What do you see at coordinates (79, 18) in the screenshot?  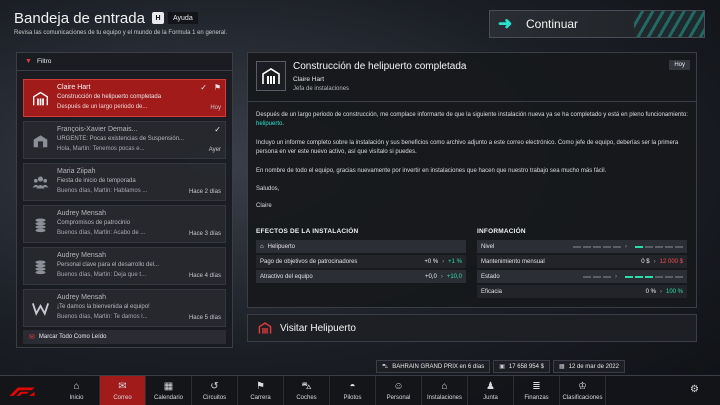 I see `page-title: Bandeja de entrada` at bounding box center [79, 18].